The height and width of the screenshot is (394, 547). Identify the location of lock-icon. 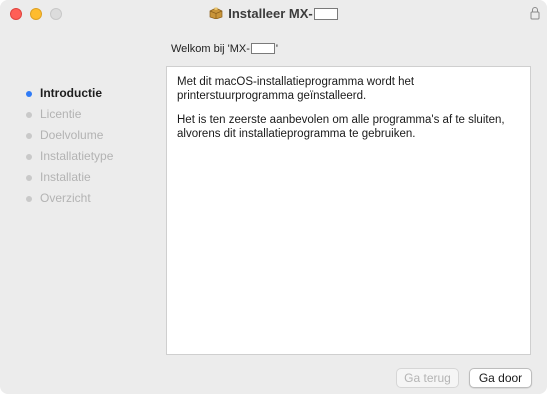
(535, 13).